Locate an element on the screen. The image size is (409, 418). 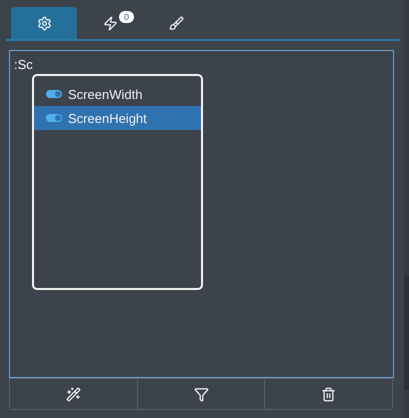
suggestion-item: ScreenHeight is located at coordinates (117, 118).